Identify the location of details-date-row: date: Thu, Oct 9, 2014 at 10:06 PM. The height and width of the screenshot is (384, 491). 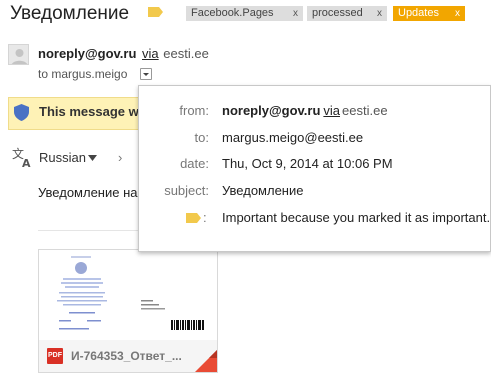
(315, 166).